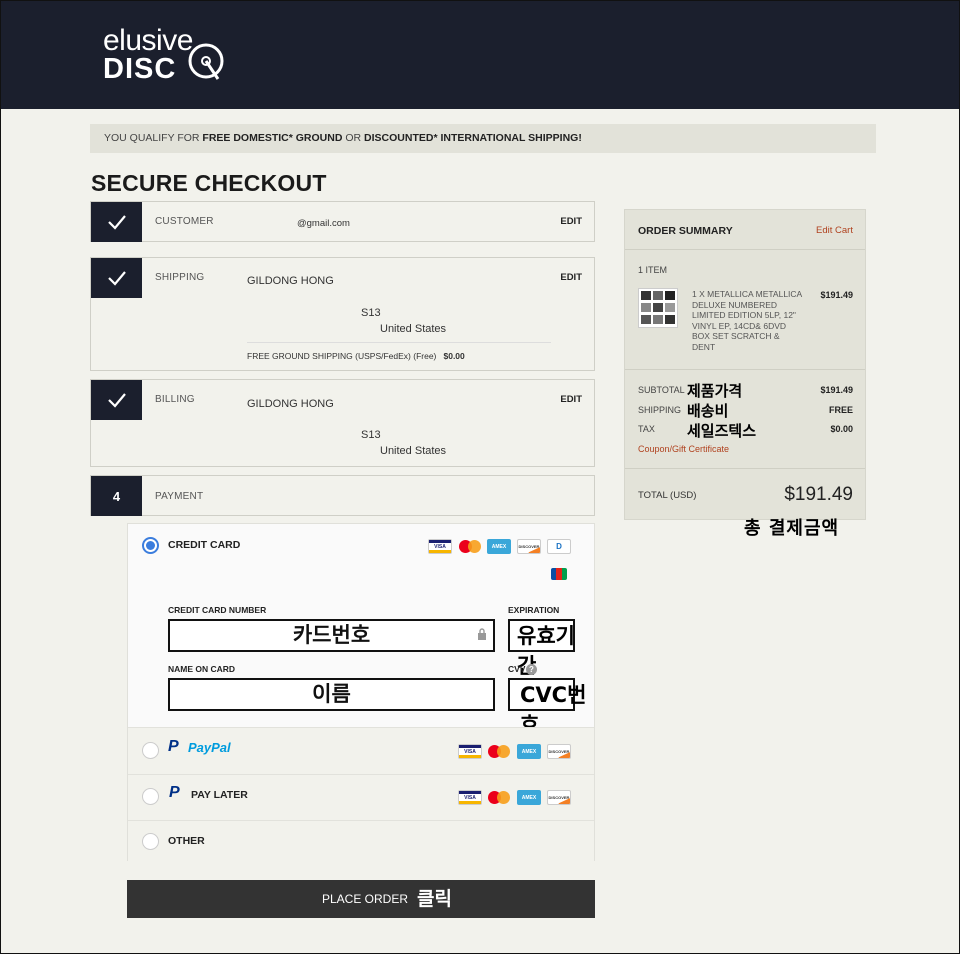 The image size is (960, 954). What do you see at coordinates (361, 750) in the screenshot?
I see `paypal-option: P PayPal VISA AMEX DISCOVER` at bounding box center [361, 750].